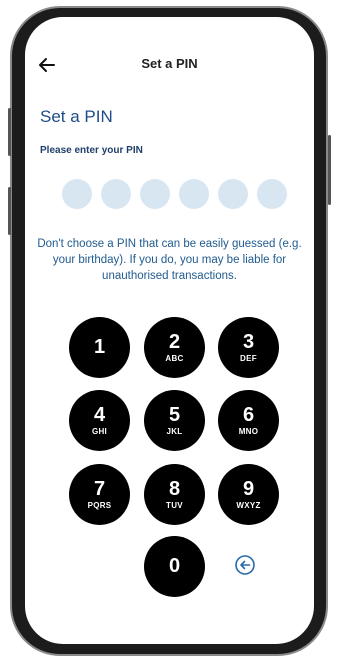 Image resolution: width=339 pixels, height=662 pixels. What do you see at coordinates (248, 415) in the screenshot?
I see `key-digit: 6` at bounding box center [248, 415].